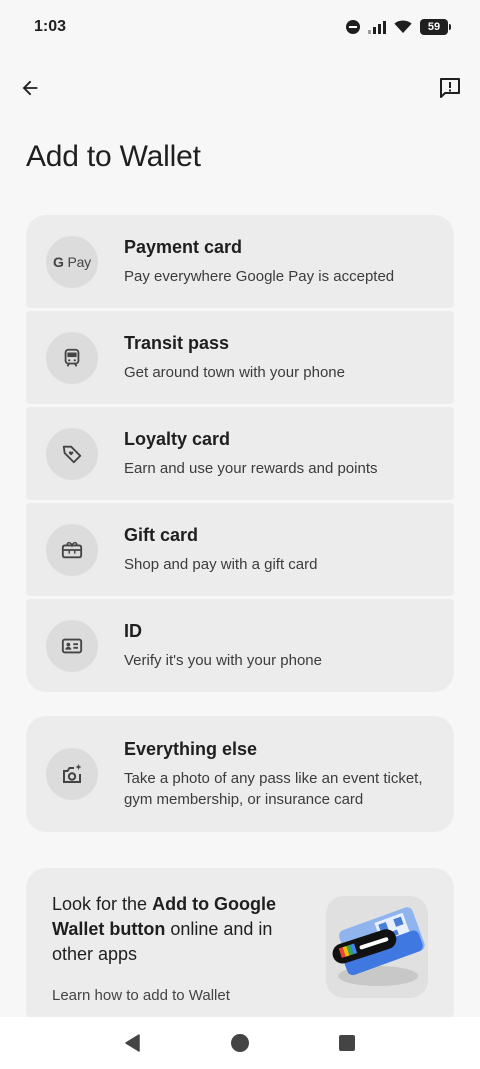  Describe the element at coordinates (72, 645) in the screenshot. I see `id-card-icon` at that location.